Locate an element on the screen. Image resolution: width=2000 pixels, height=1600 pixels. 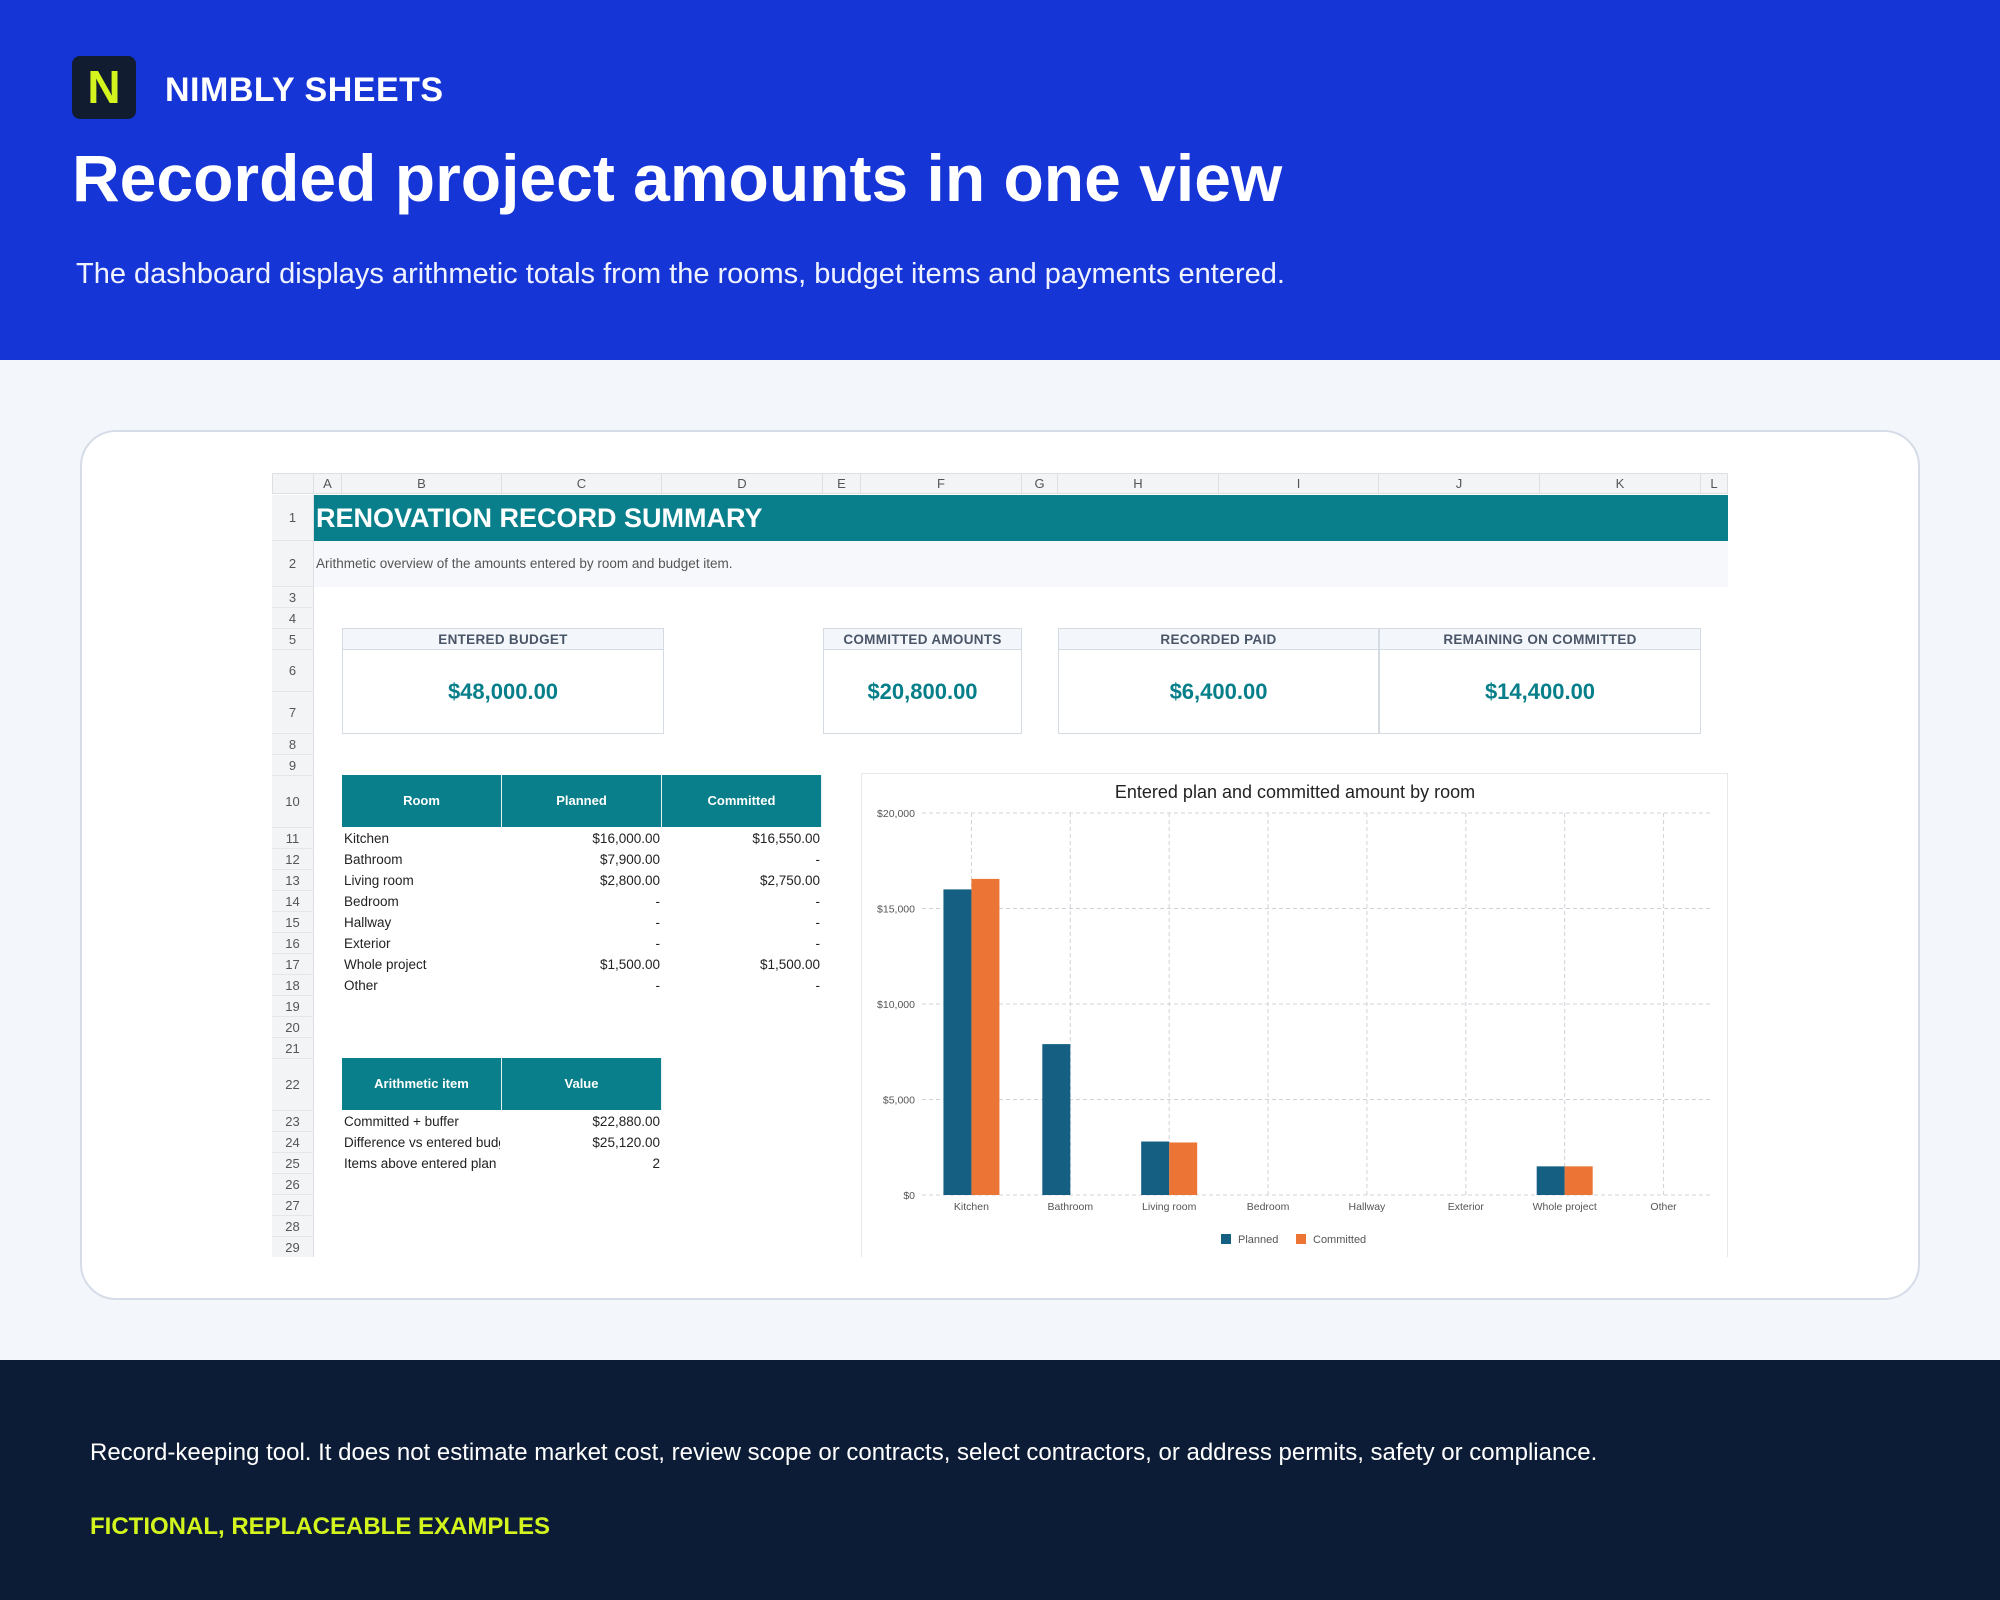
kpi-value: $20,800.00 is located at coordinates (922, 691).